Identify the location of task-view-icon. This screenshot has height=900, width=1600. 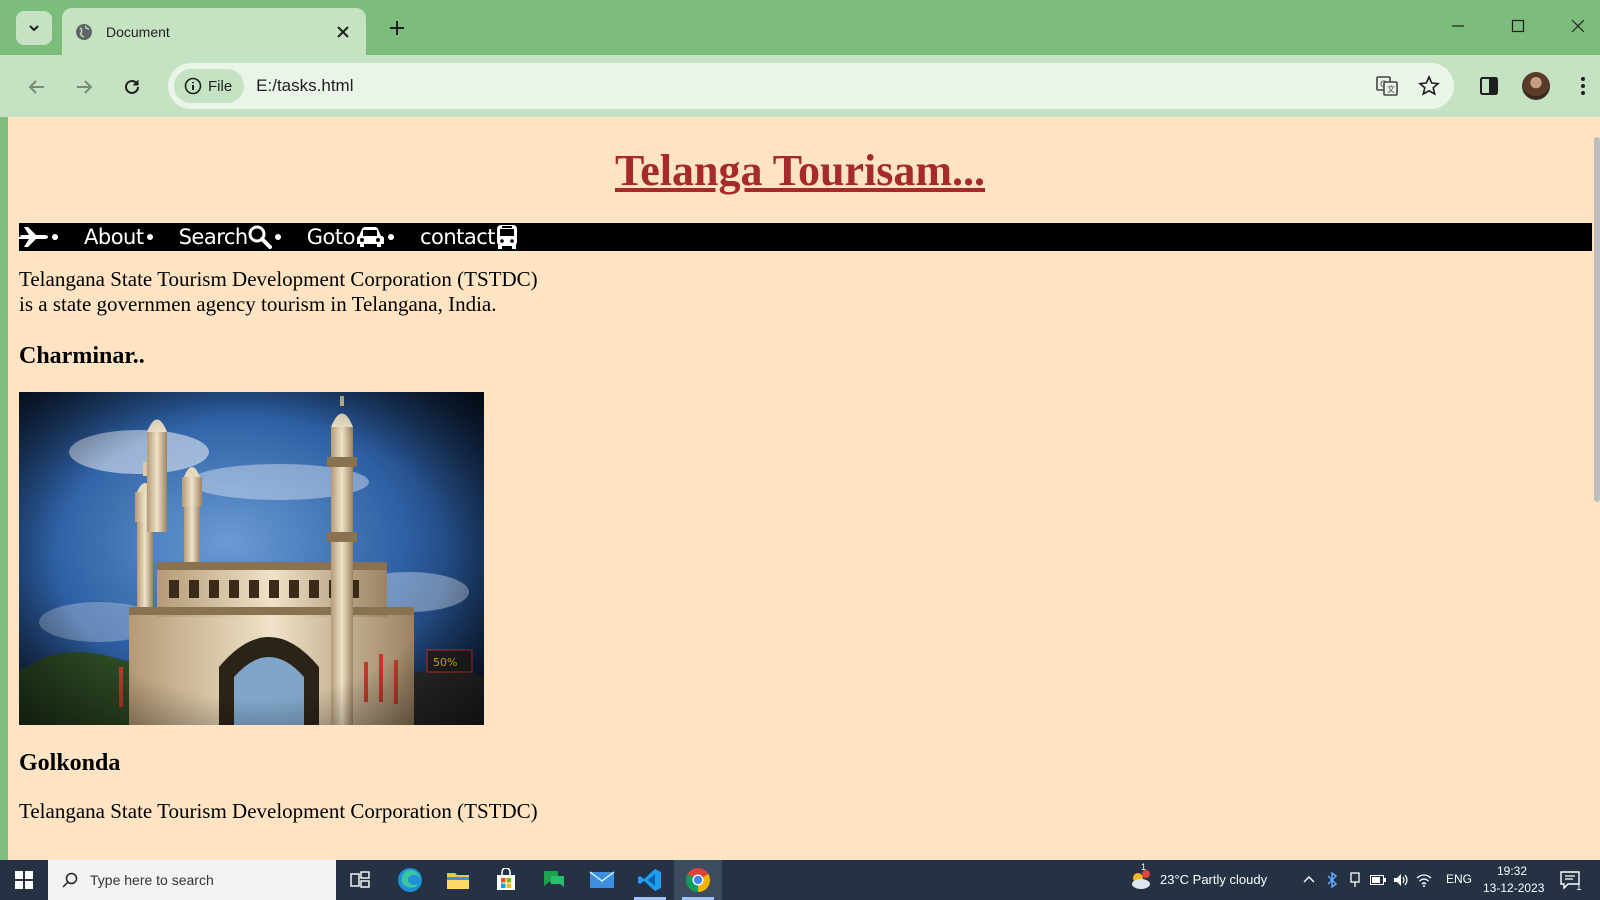
(360, 879).